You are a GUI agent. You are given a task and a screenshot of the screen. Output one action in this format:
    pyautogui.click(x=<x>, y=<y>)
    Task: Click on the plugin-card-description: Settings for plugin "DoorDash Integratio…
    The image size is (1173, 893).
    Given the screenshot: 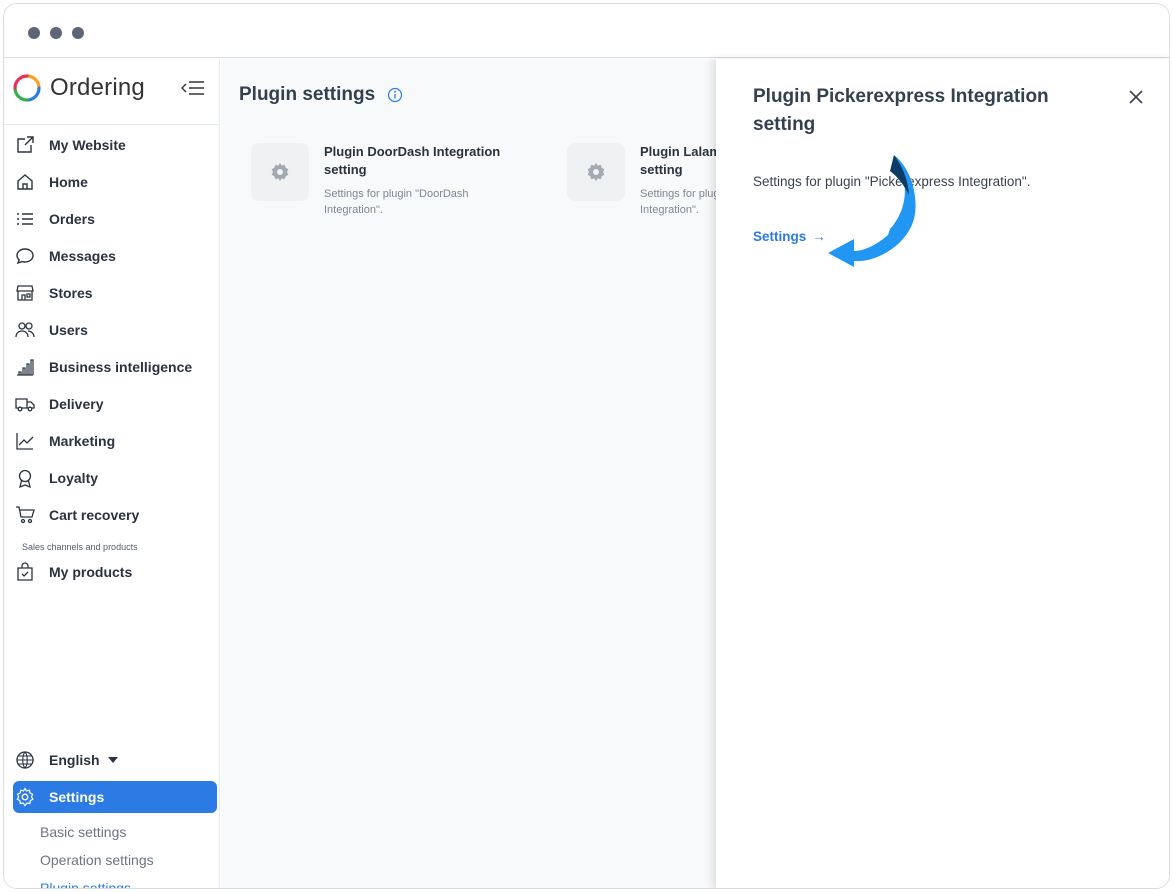 What is the action you would take?
    pyautogui.click(x=396, y=202)
    